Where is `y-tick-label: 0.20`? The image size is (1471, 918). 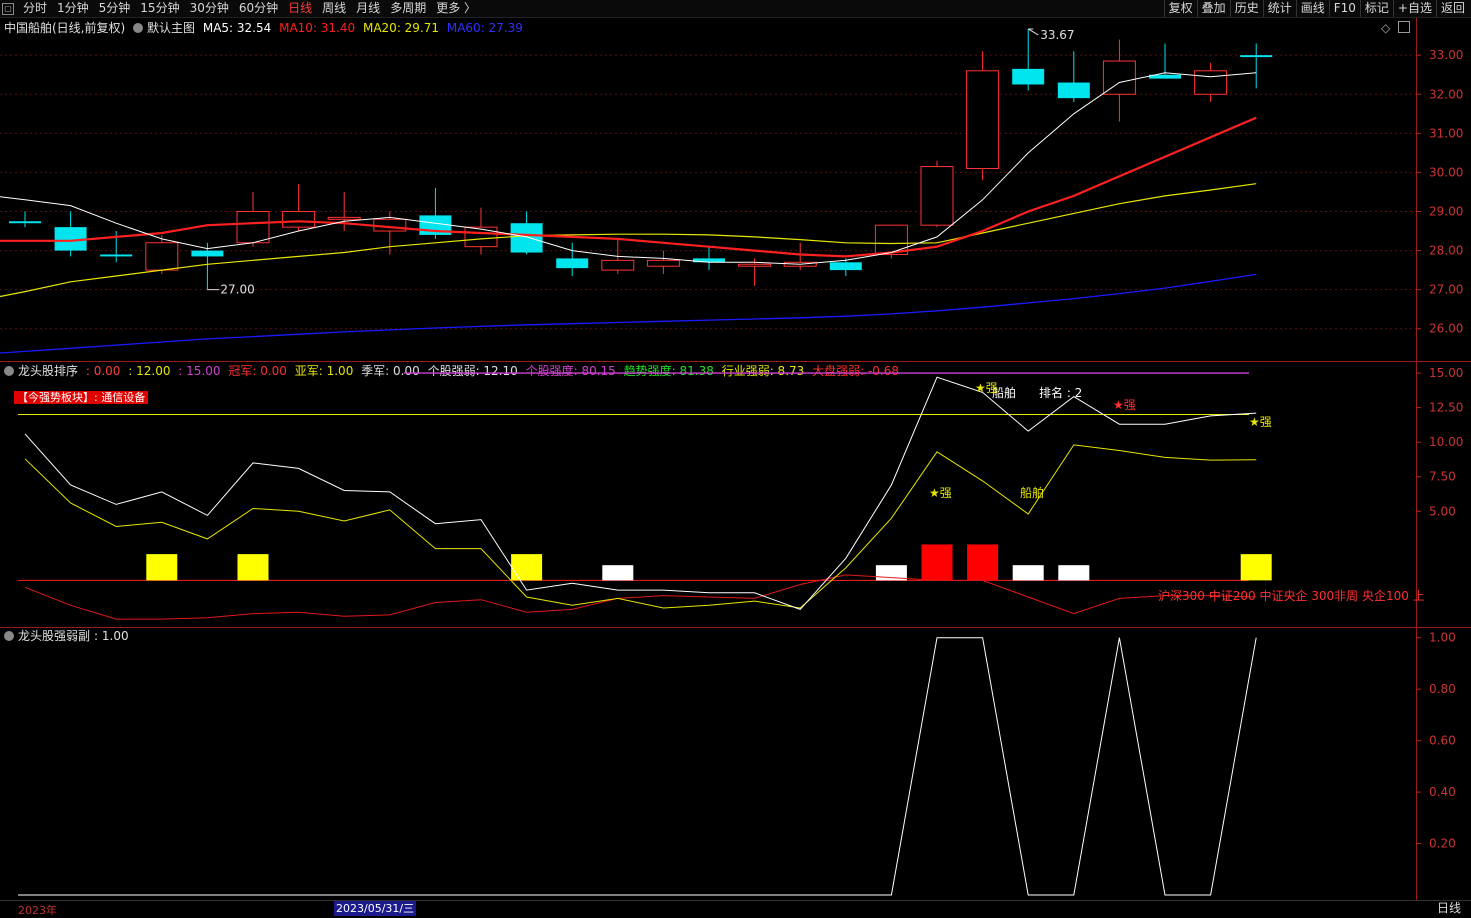
y-tick-label: 0.20 is located at coordinates (1442, 844).